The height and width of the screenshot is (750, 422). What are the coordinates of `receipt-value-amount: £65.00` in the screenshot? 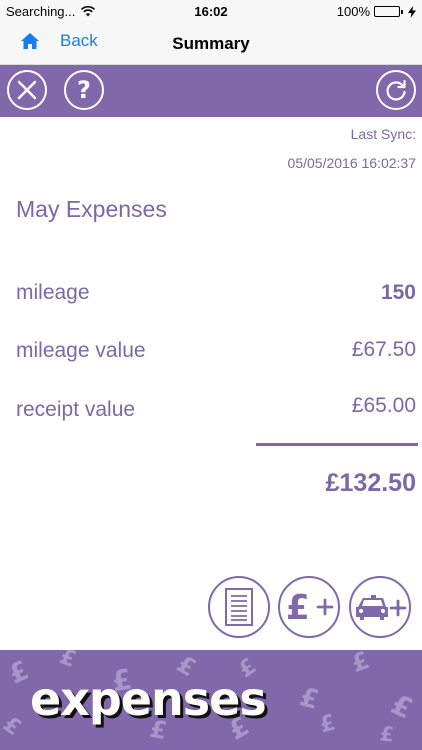 It's located at (383, 405).